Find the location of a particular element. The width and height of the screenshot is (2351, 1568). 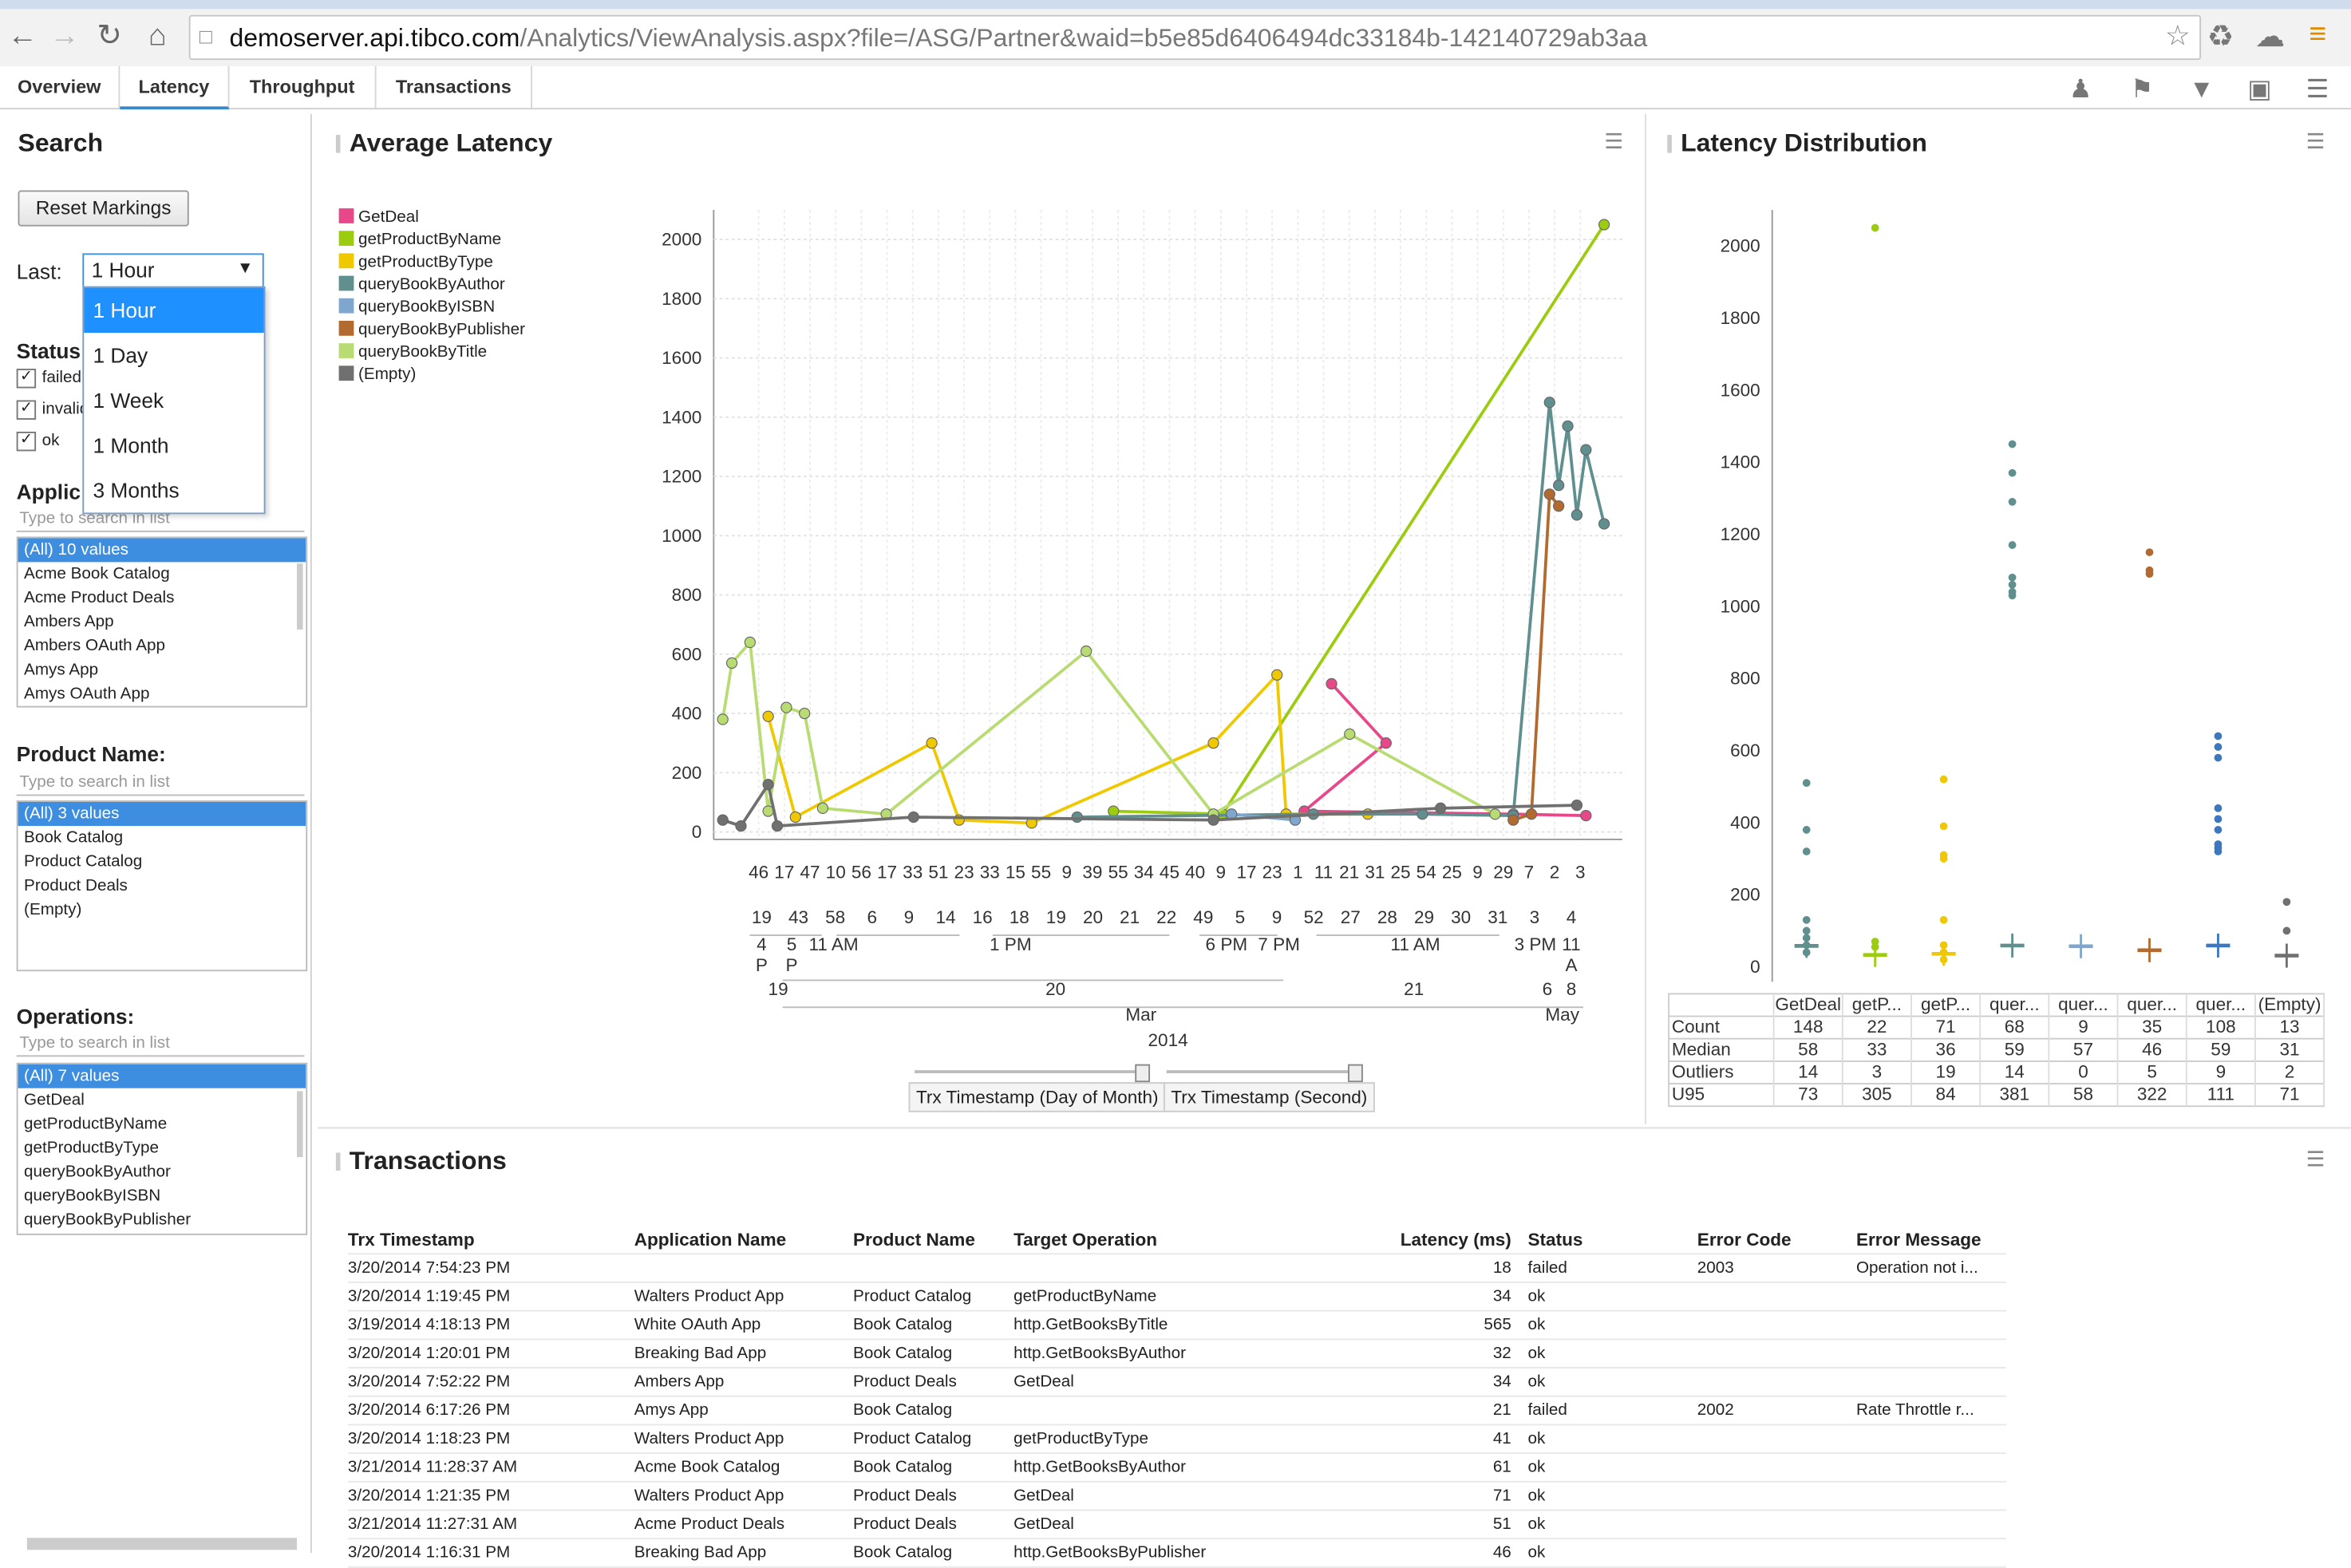

y-tick-label: 1200 is located at coordinates (1740, 534).